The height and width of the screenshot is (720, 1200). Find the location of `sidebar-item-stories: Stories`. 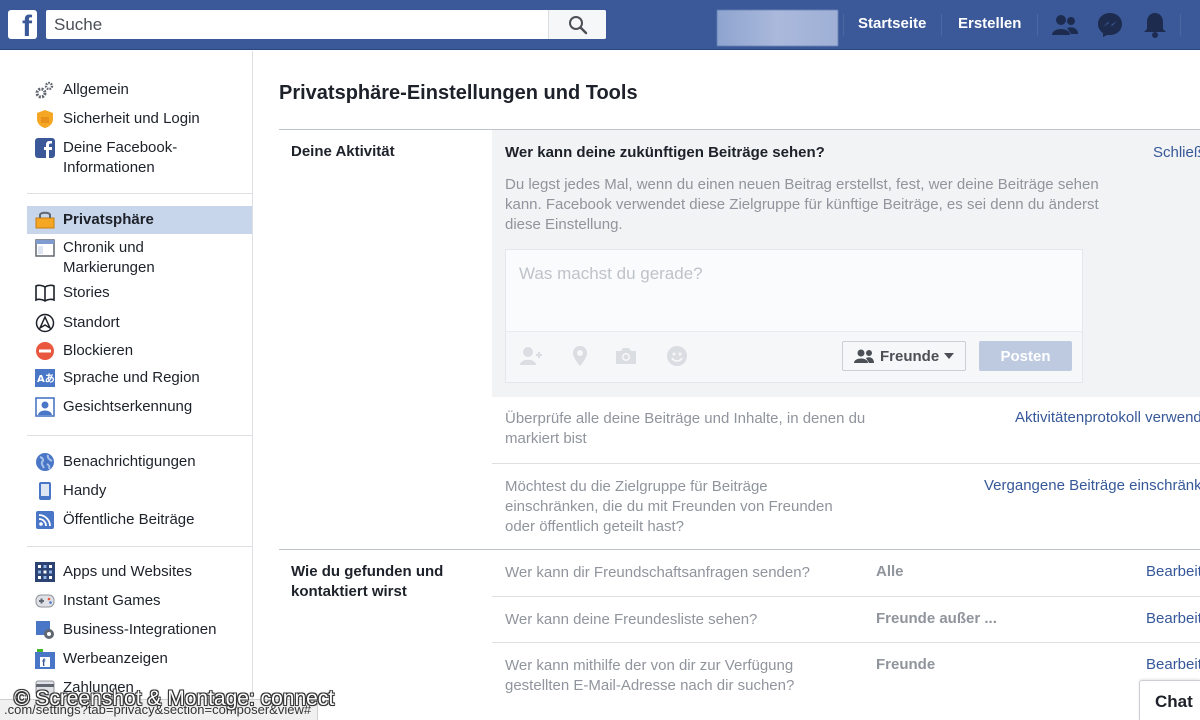

sidebar-item-stories: Stories is located at coordinates (139, 293).